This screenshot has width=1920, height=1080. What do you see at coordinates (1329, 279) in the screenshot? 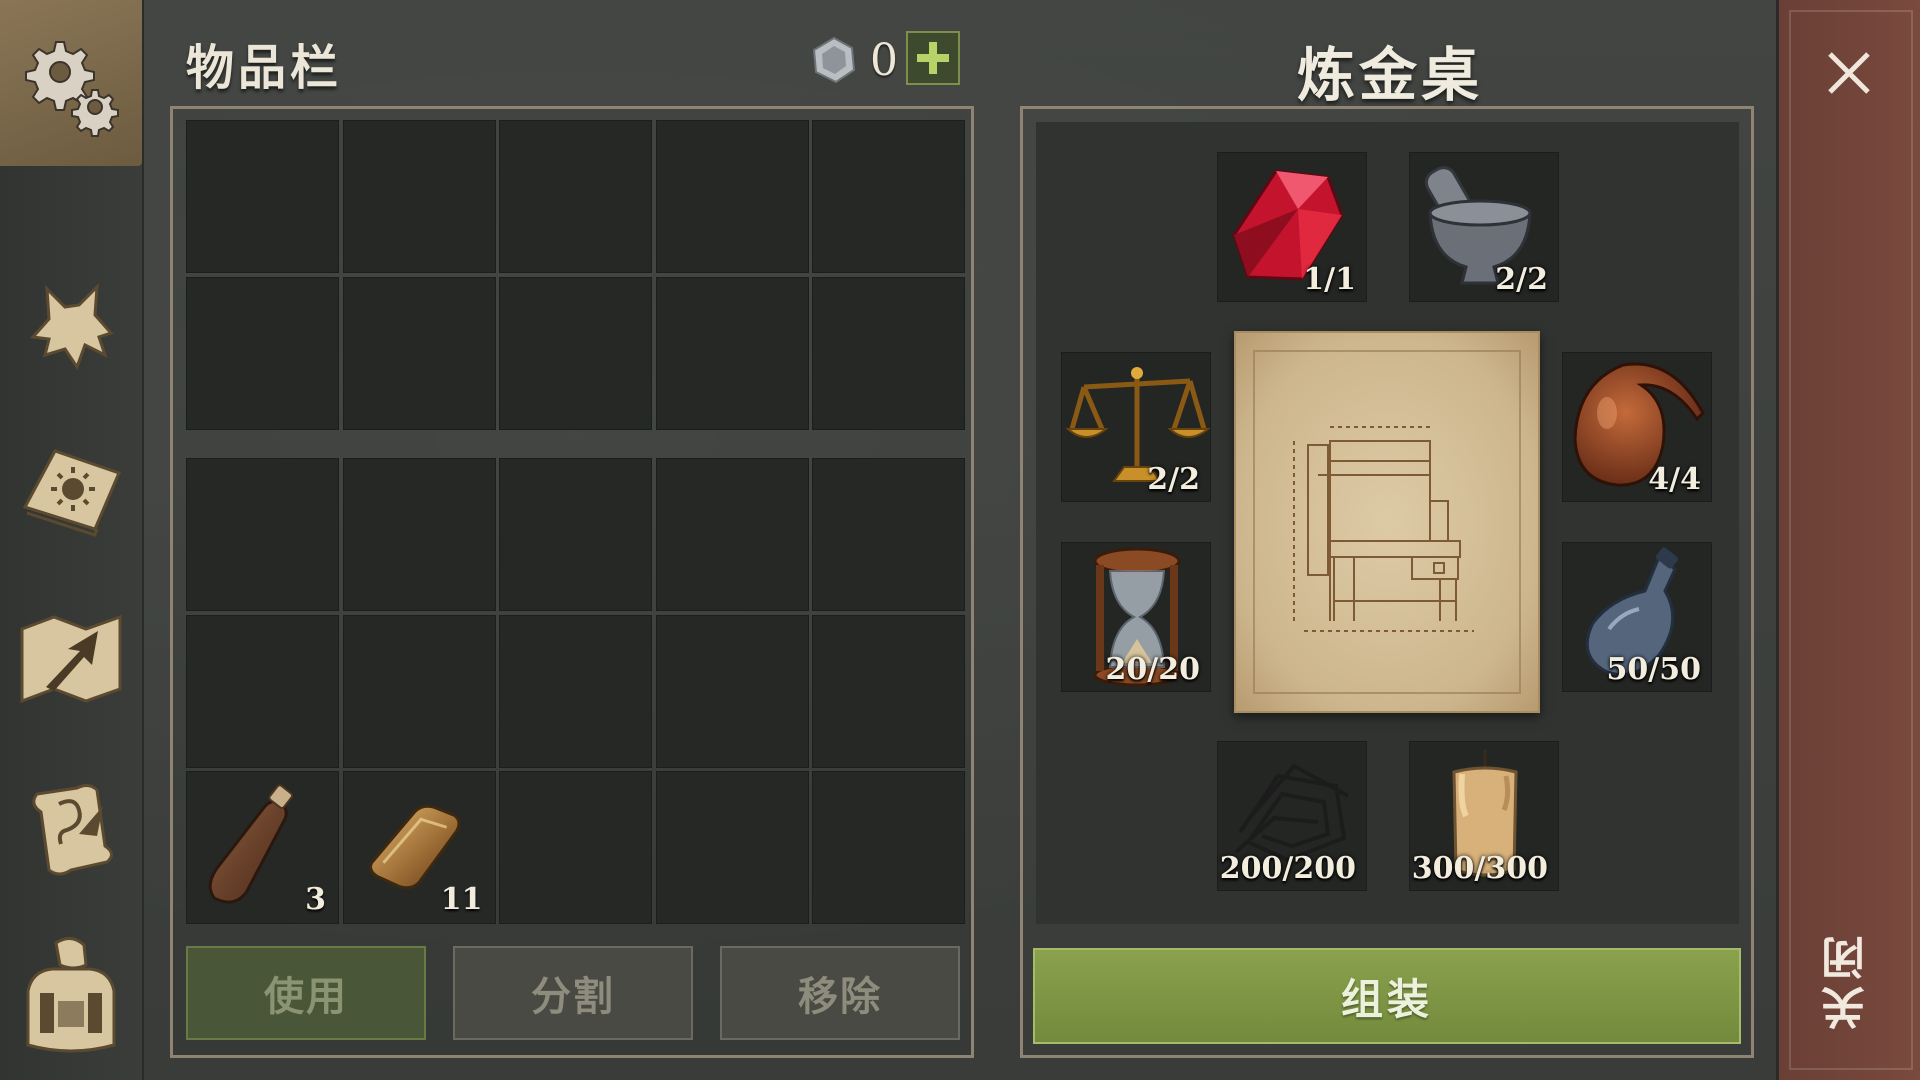
I see `ingredient-count: 1/1` at bounding box center [1329, 279].